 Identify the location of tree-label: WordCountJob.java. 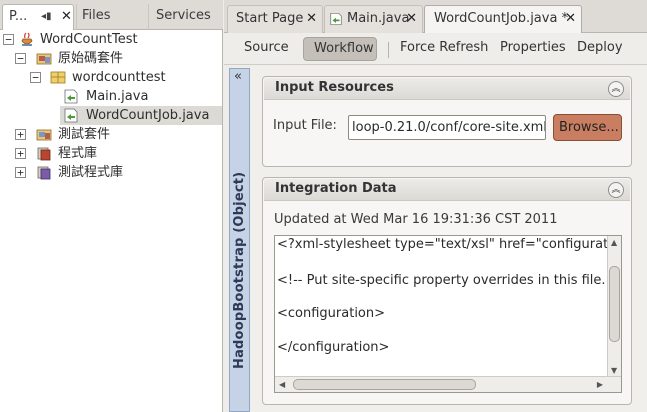
(148, 115).